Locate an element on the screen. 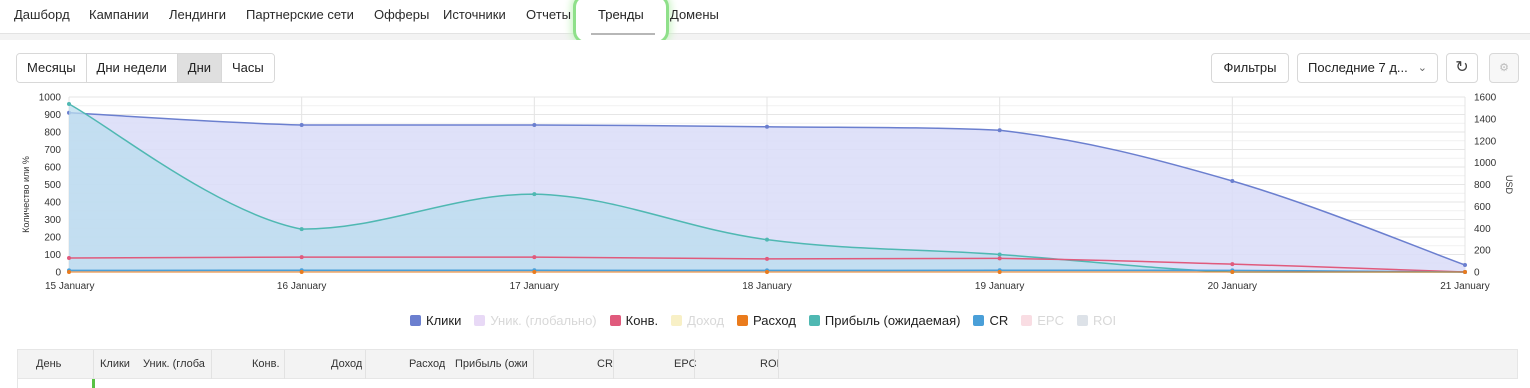 This screenshot has width=1530, height=388. nav-item-trends: Тренды is located at coordinates (621, 14).